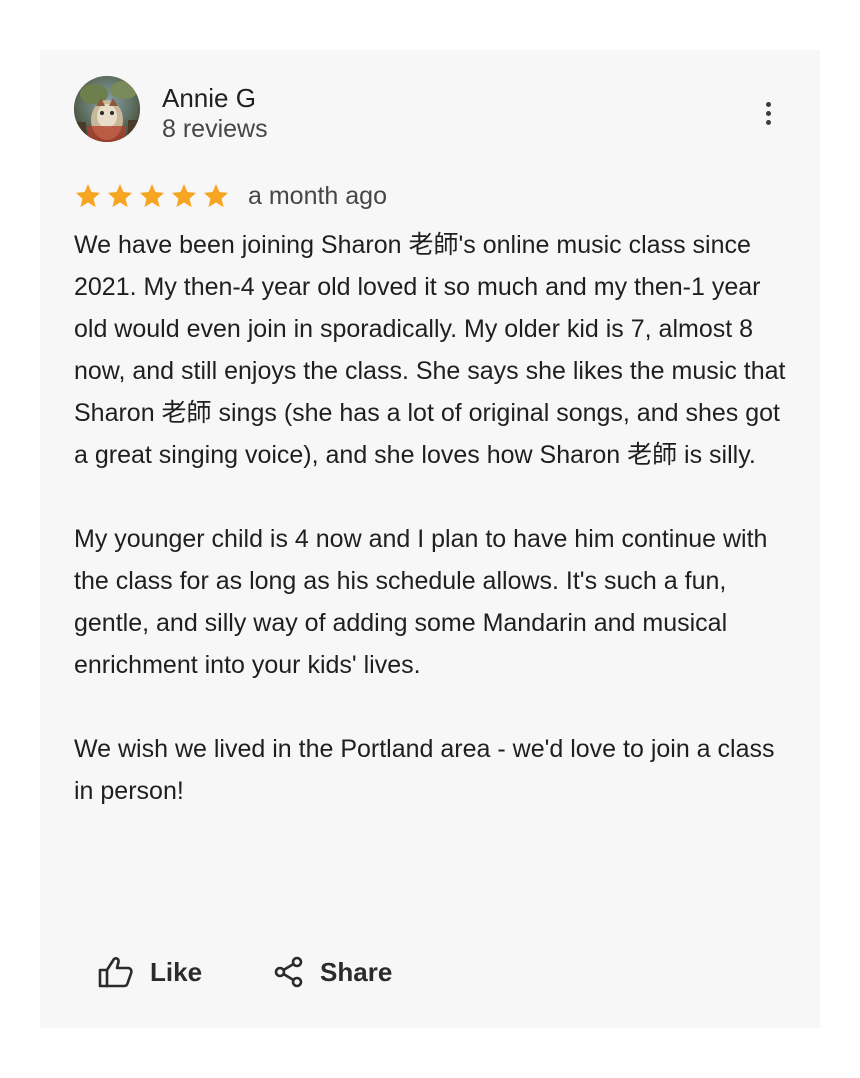 Image resolution: width=860 pixels, height=1078 pixels. What do you see at coordinates (317, 195) in the screenshot?
I see `review-date: a month ago` at bounding box center [317, 195].